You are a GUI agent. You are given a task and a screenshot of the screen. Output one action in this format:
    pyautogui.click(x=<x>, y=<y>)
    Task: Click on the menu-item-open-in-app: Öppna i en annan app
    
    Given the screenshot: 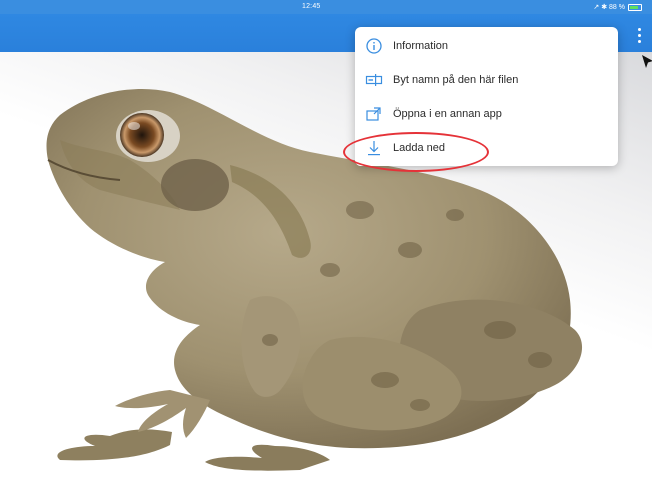 What is the action you would take?
    pyautogui.click(x=486, y=114)
    